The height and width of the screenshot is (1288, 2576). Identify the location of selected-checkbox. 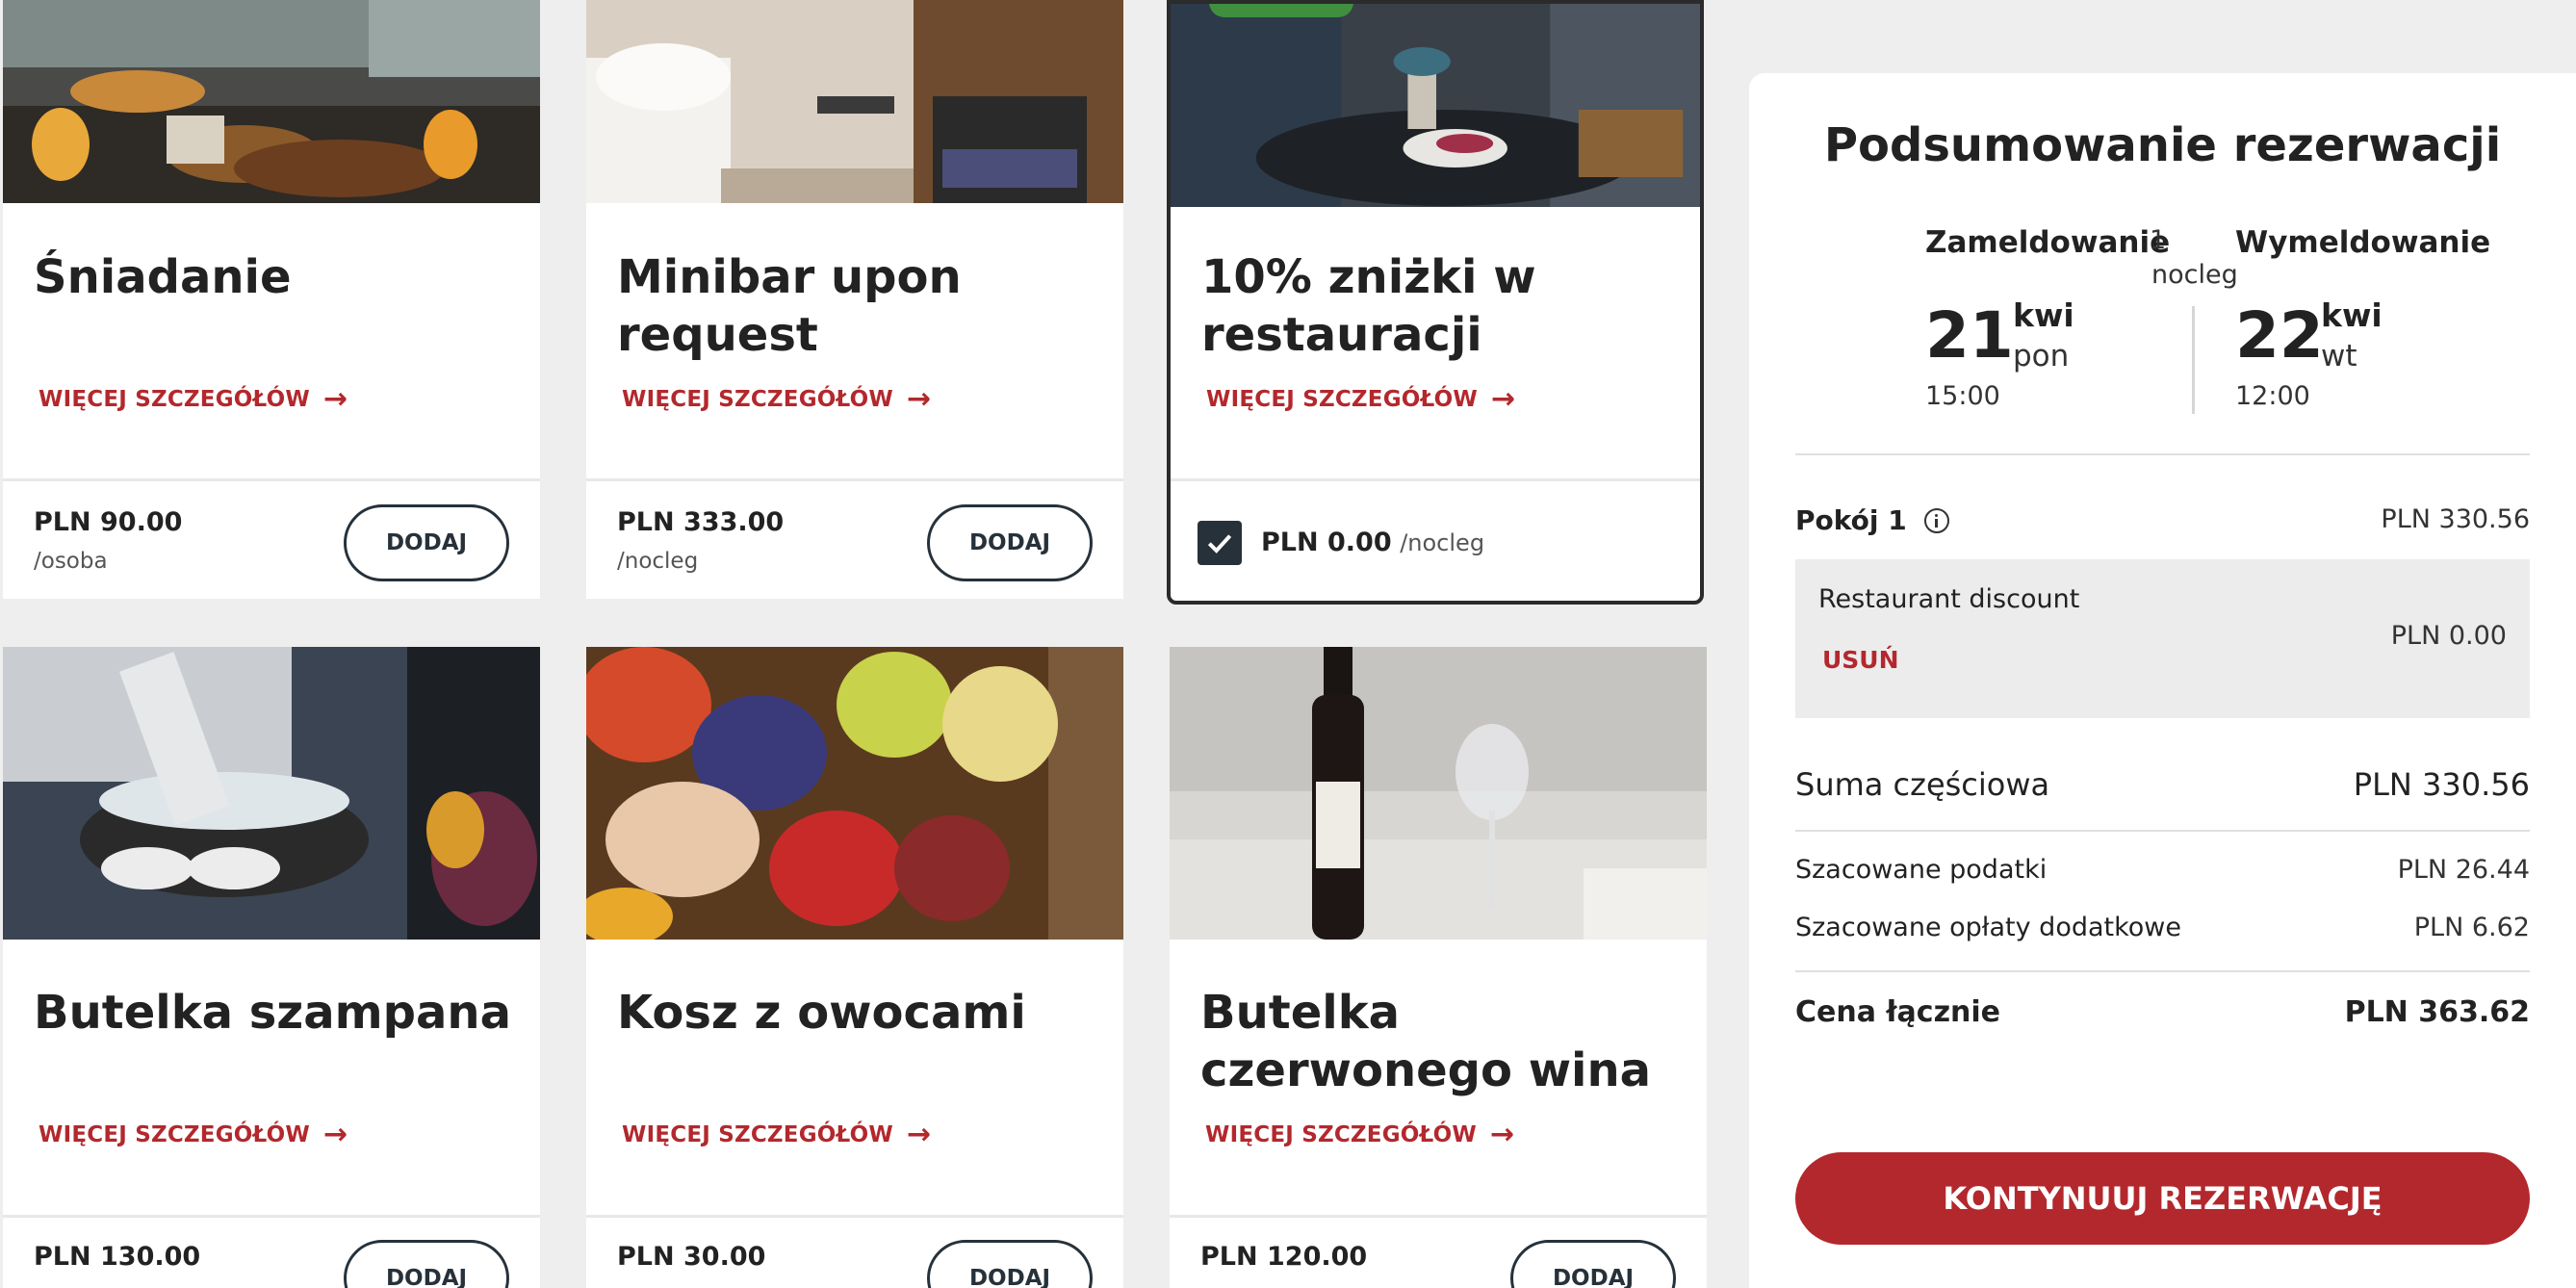
(1220, 543).